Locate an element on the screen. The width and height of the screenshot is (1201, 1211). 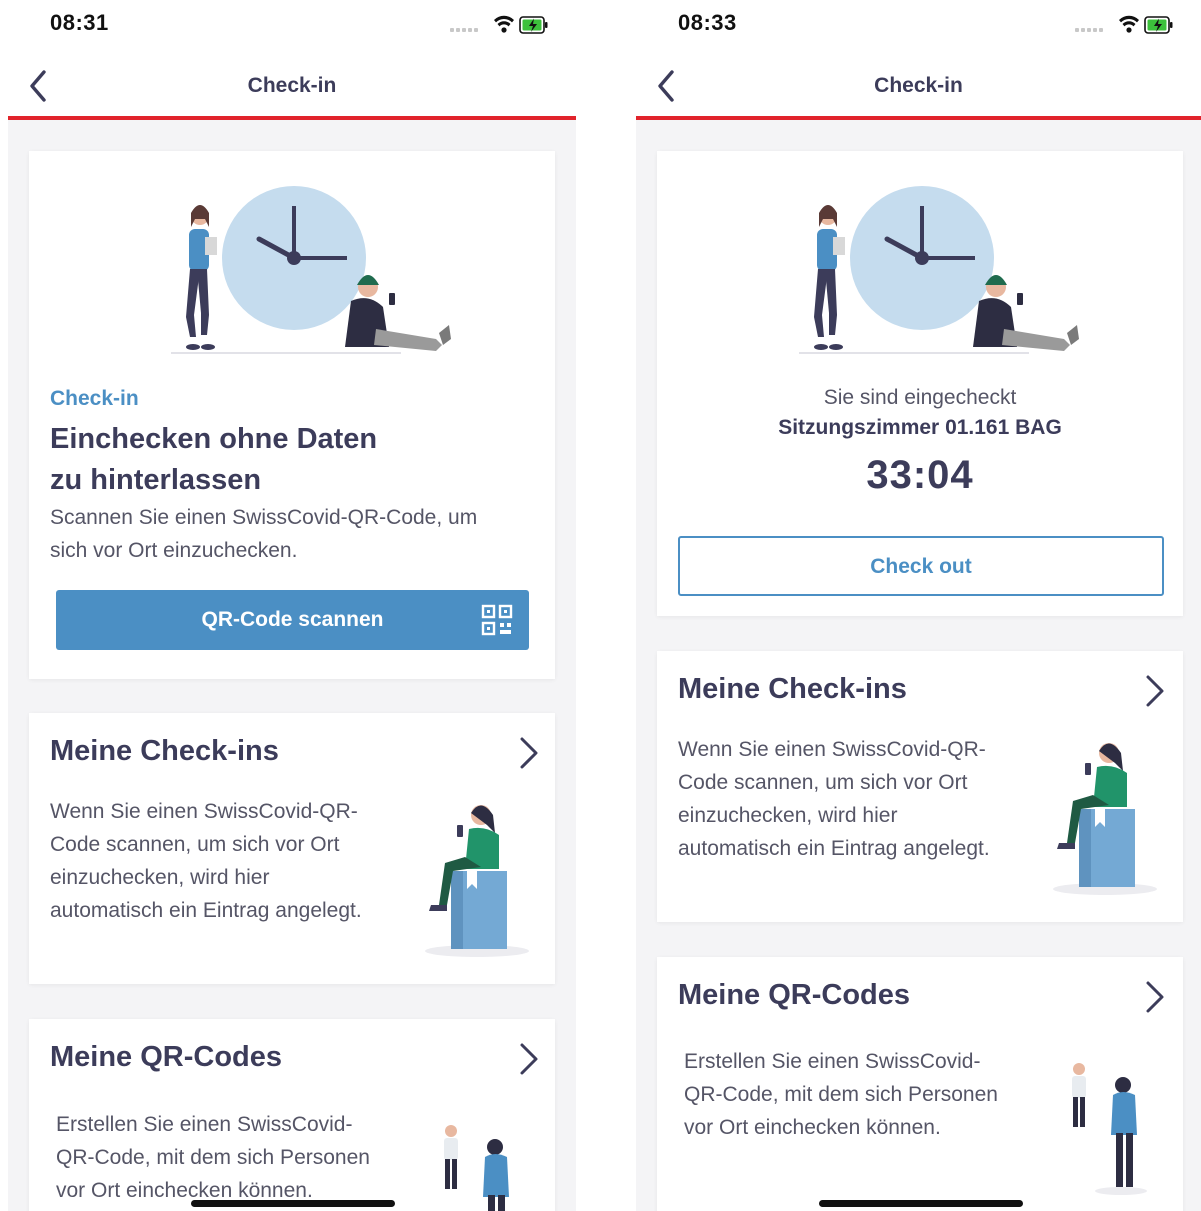
checkin-location: Sitzungszimmer 01.161 BAG is located at coordinates (920, 427).